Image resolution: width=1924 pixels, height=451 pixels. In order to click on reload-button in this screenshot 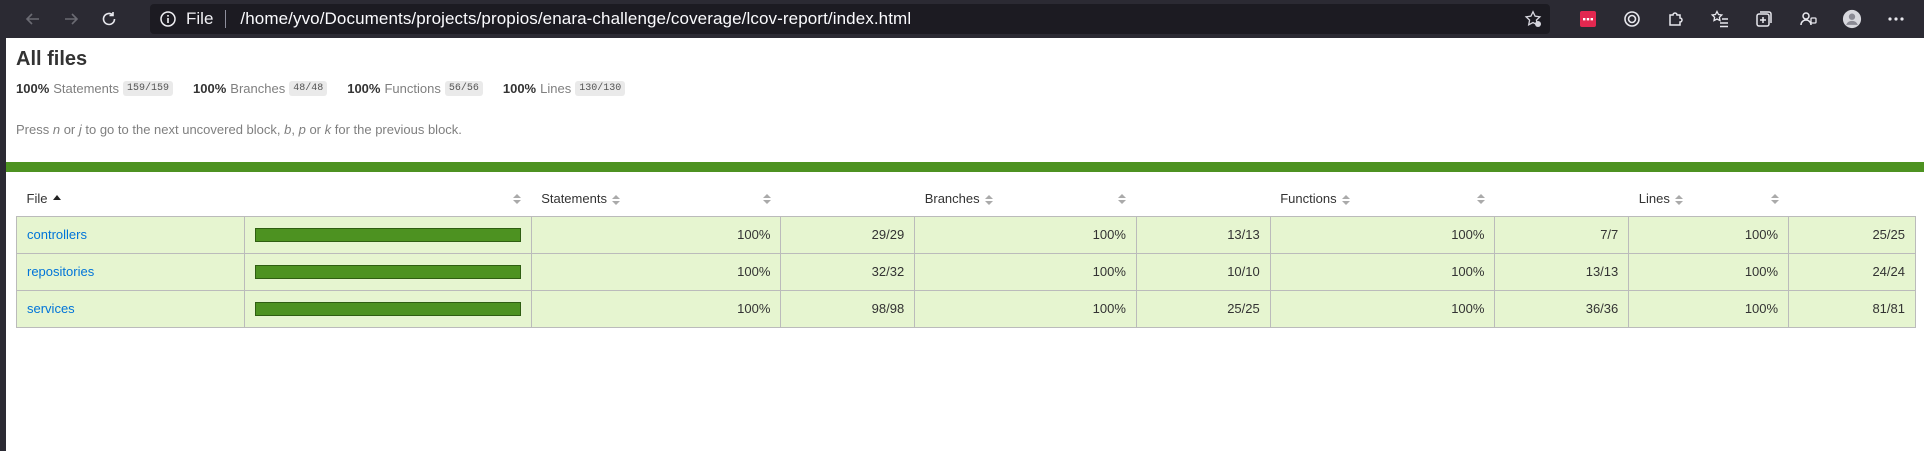, I will do `click(109, 19)`.